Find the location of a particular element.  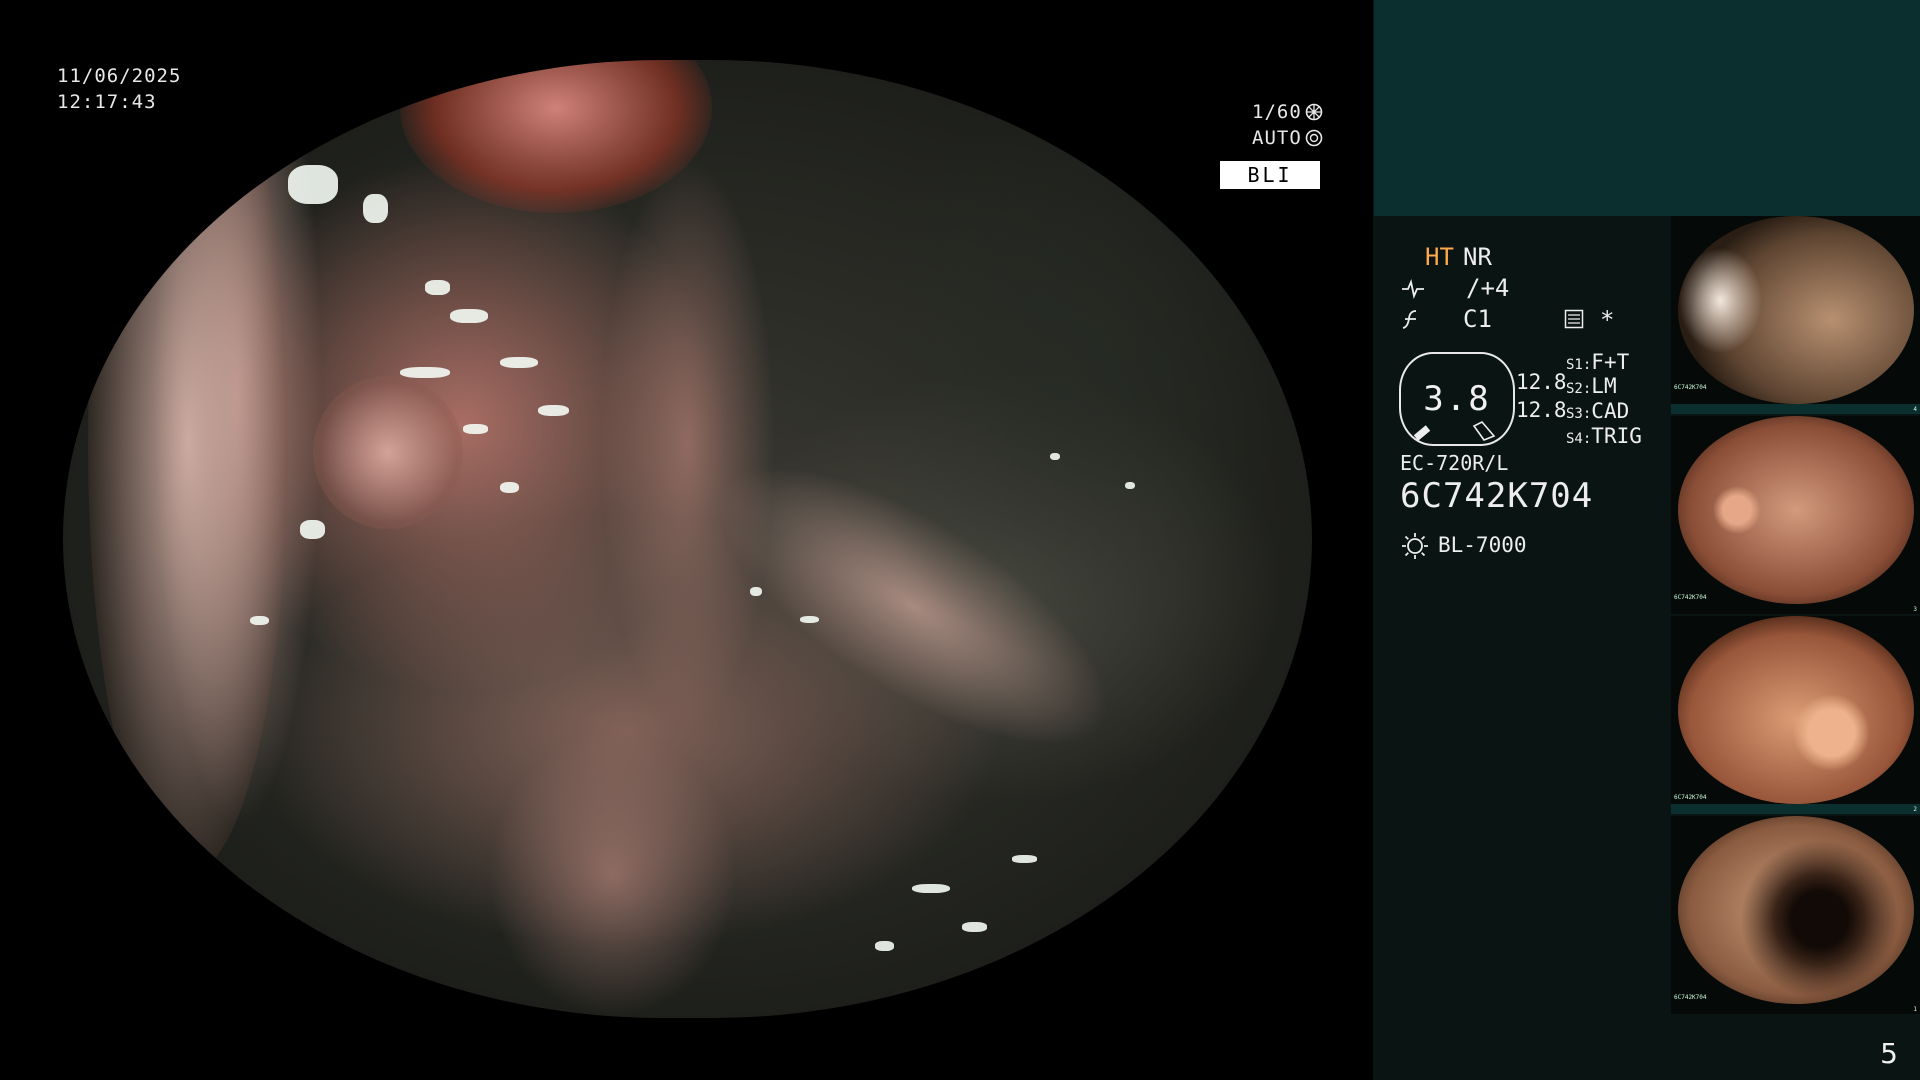

switch-s1-key: S1 is located at coordinates (1574, 365).